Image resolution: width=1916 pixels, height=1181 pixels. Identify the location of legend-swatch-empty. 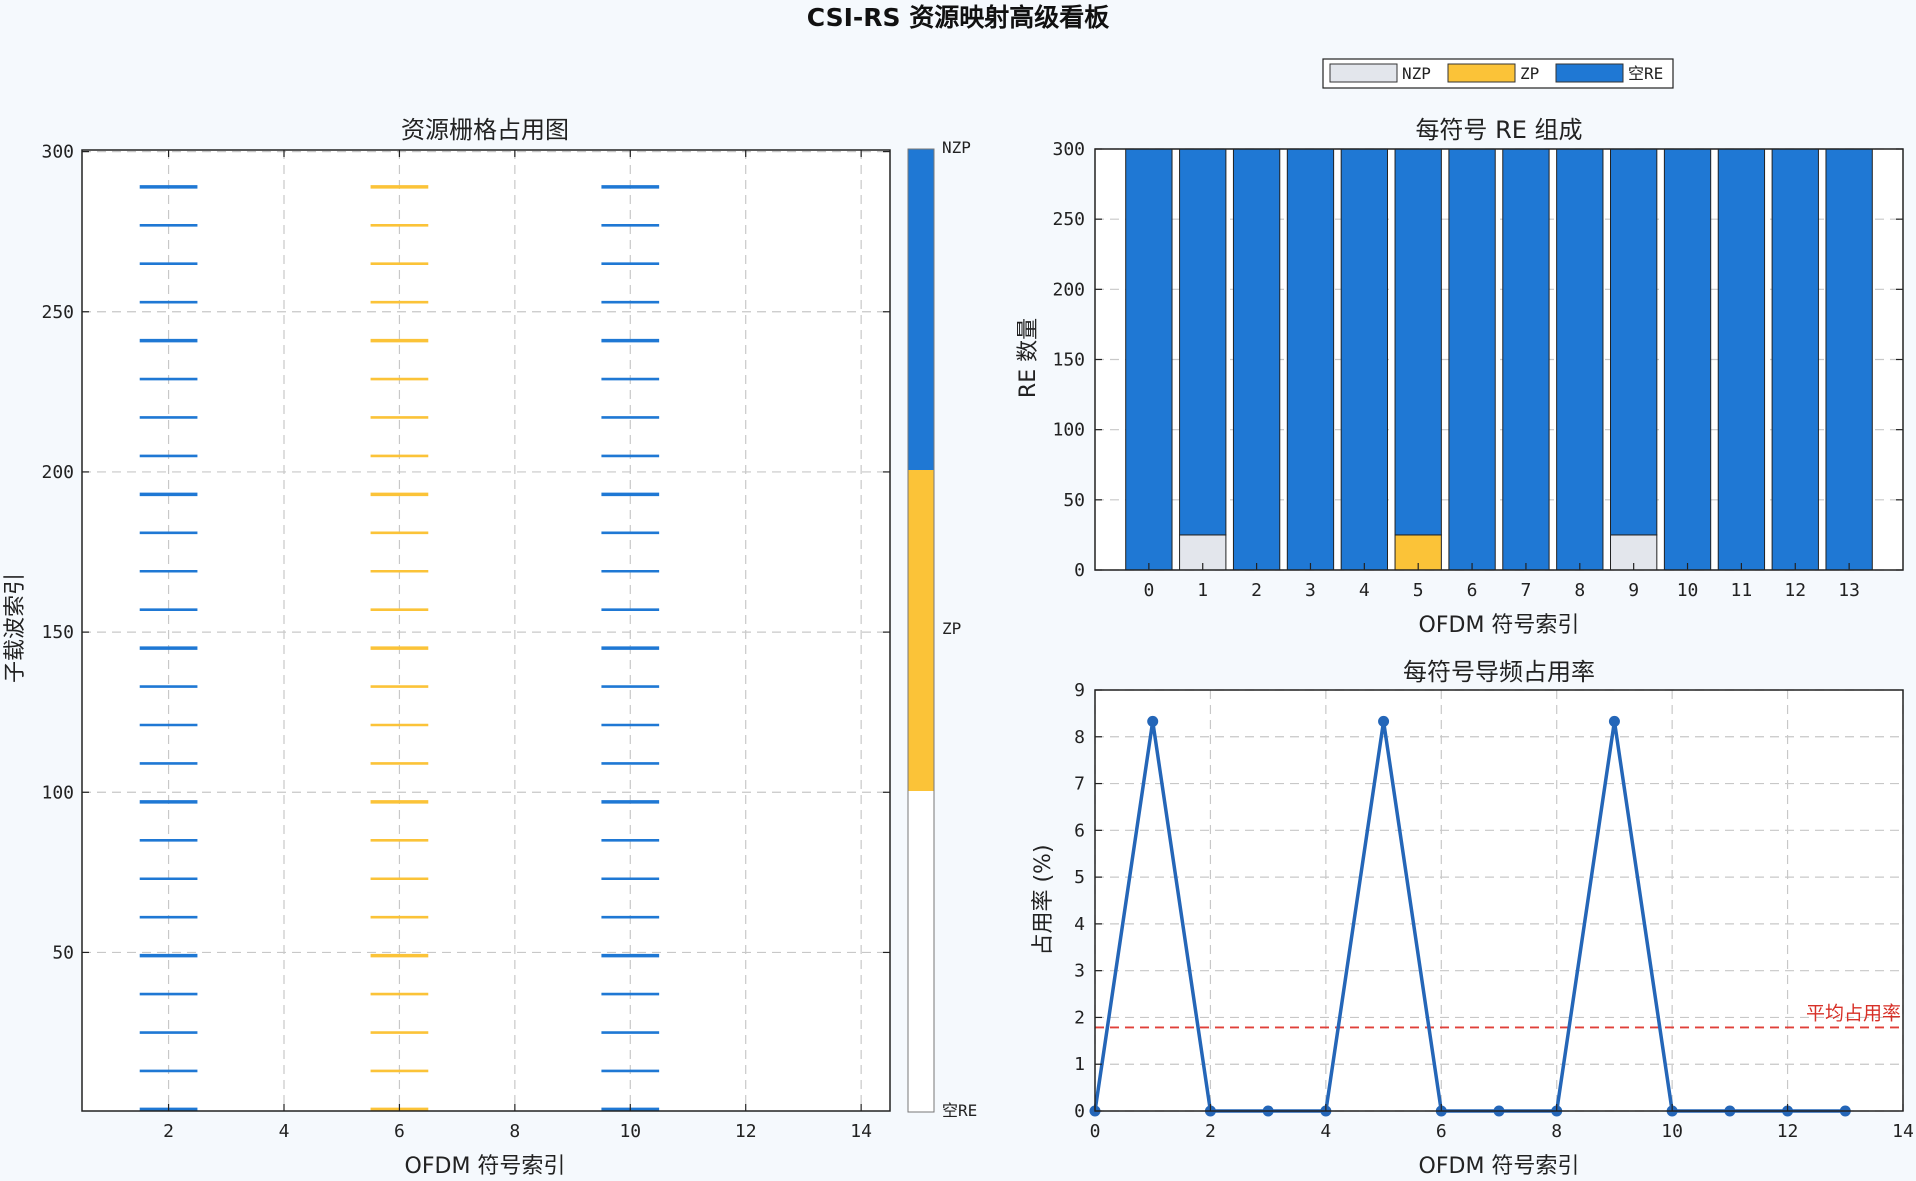
(1589, 73).